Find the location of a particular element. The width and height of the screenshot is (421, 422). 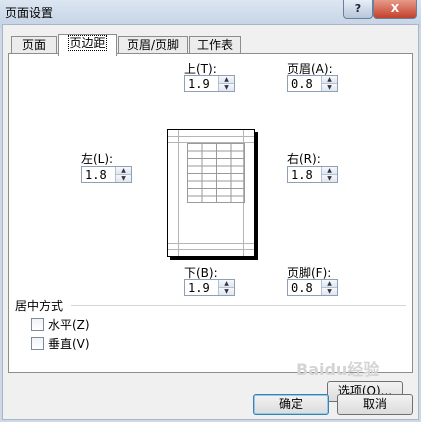

right-margin-value: 1.8 is located at coordinates (302, 175).